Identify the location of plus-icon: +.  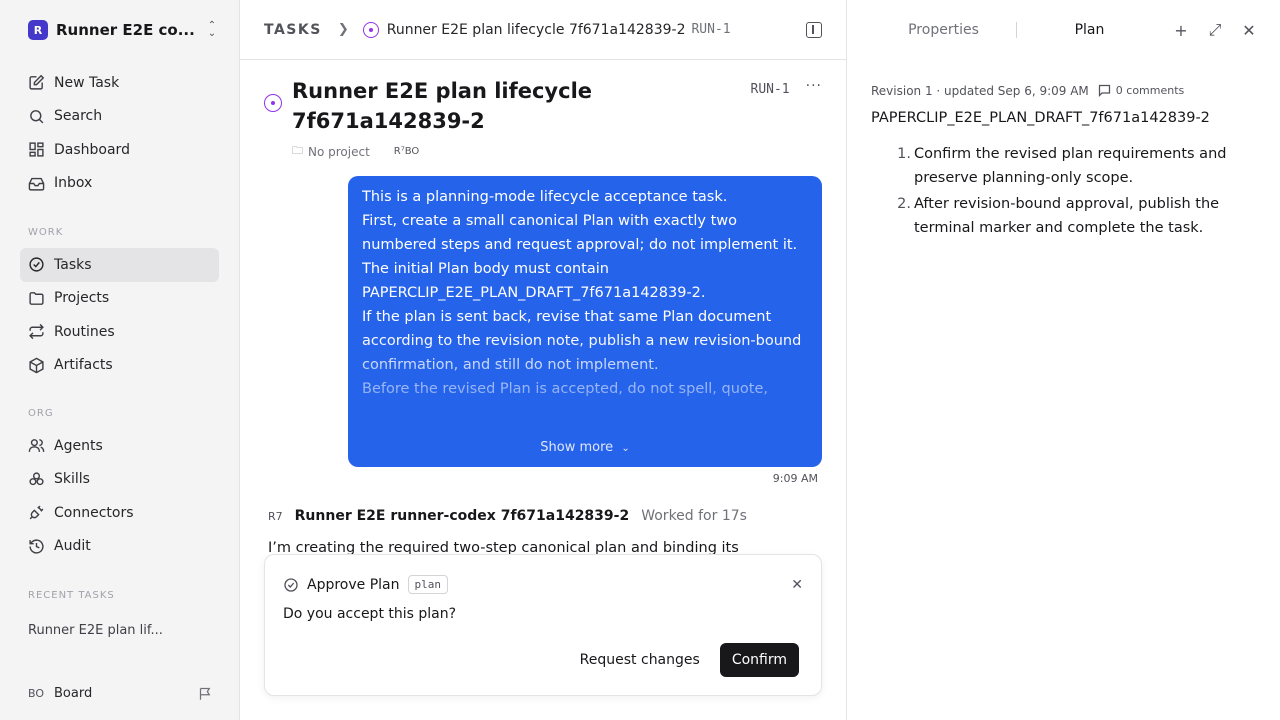
(1181, 30).